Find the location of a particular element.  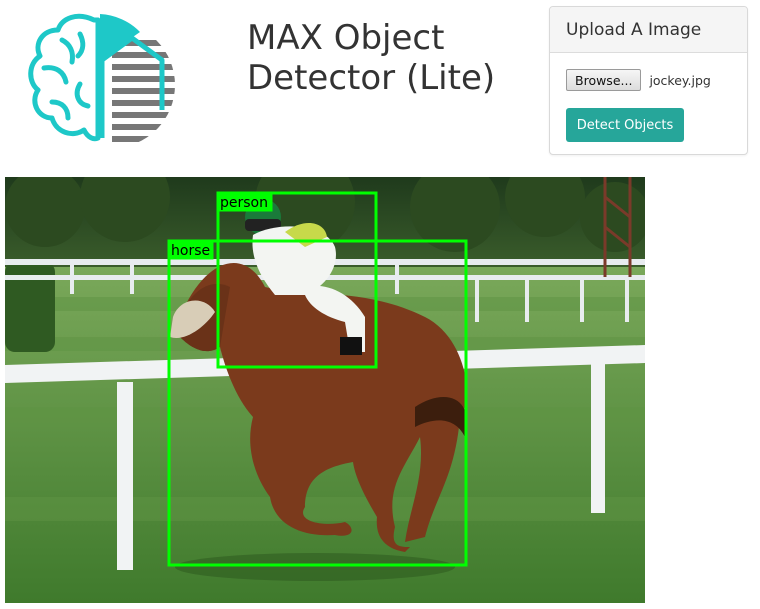

label-horse: horse is located at coordinates (190, 251).